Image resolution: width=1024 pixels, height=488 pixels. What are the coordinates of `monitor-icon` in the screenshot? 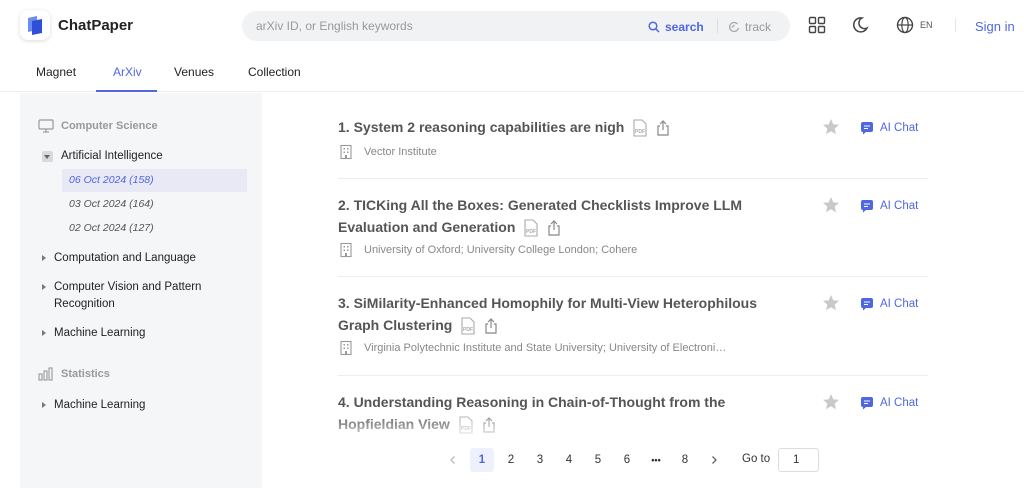 It's located at (46, 126).